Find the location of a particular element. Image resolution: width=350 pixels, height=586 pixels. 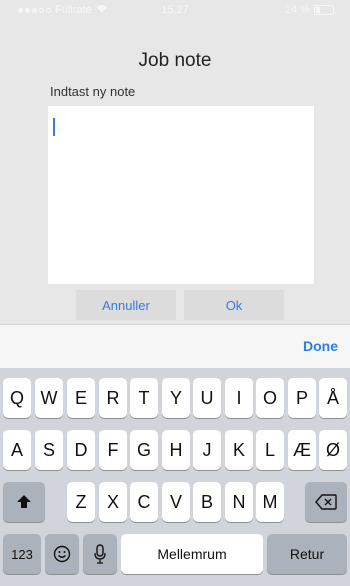

cancel-button: Annuller is located at coordinates (126, 305).